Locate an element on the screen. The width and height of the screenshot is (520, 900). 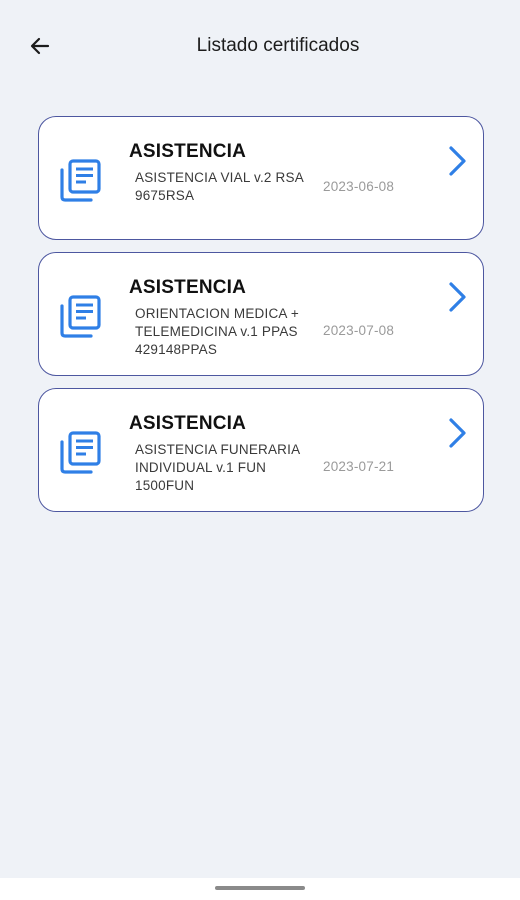
app-header: Listado certificados is located at coordinates (260, 46).